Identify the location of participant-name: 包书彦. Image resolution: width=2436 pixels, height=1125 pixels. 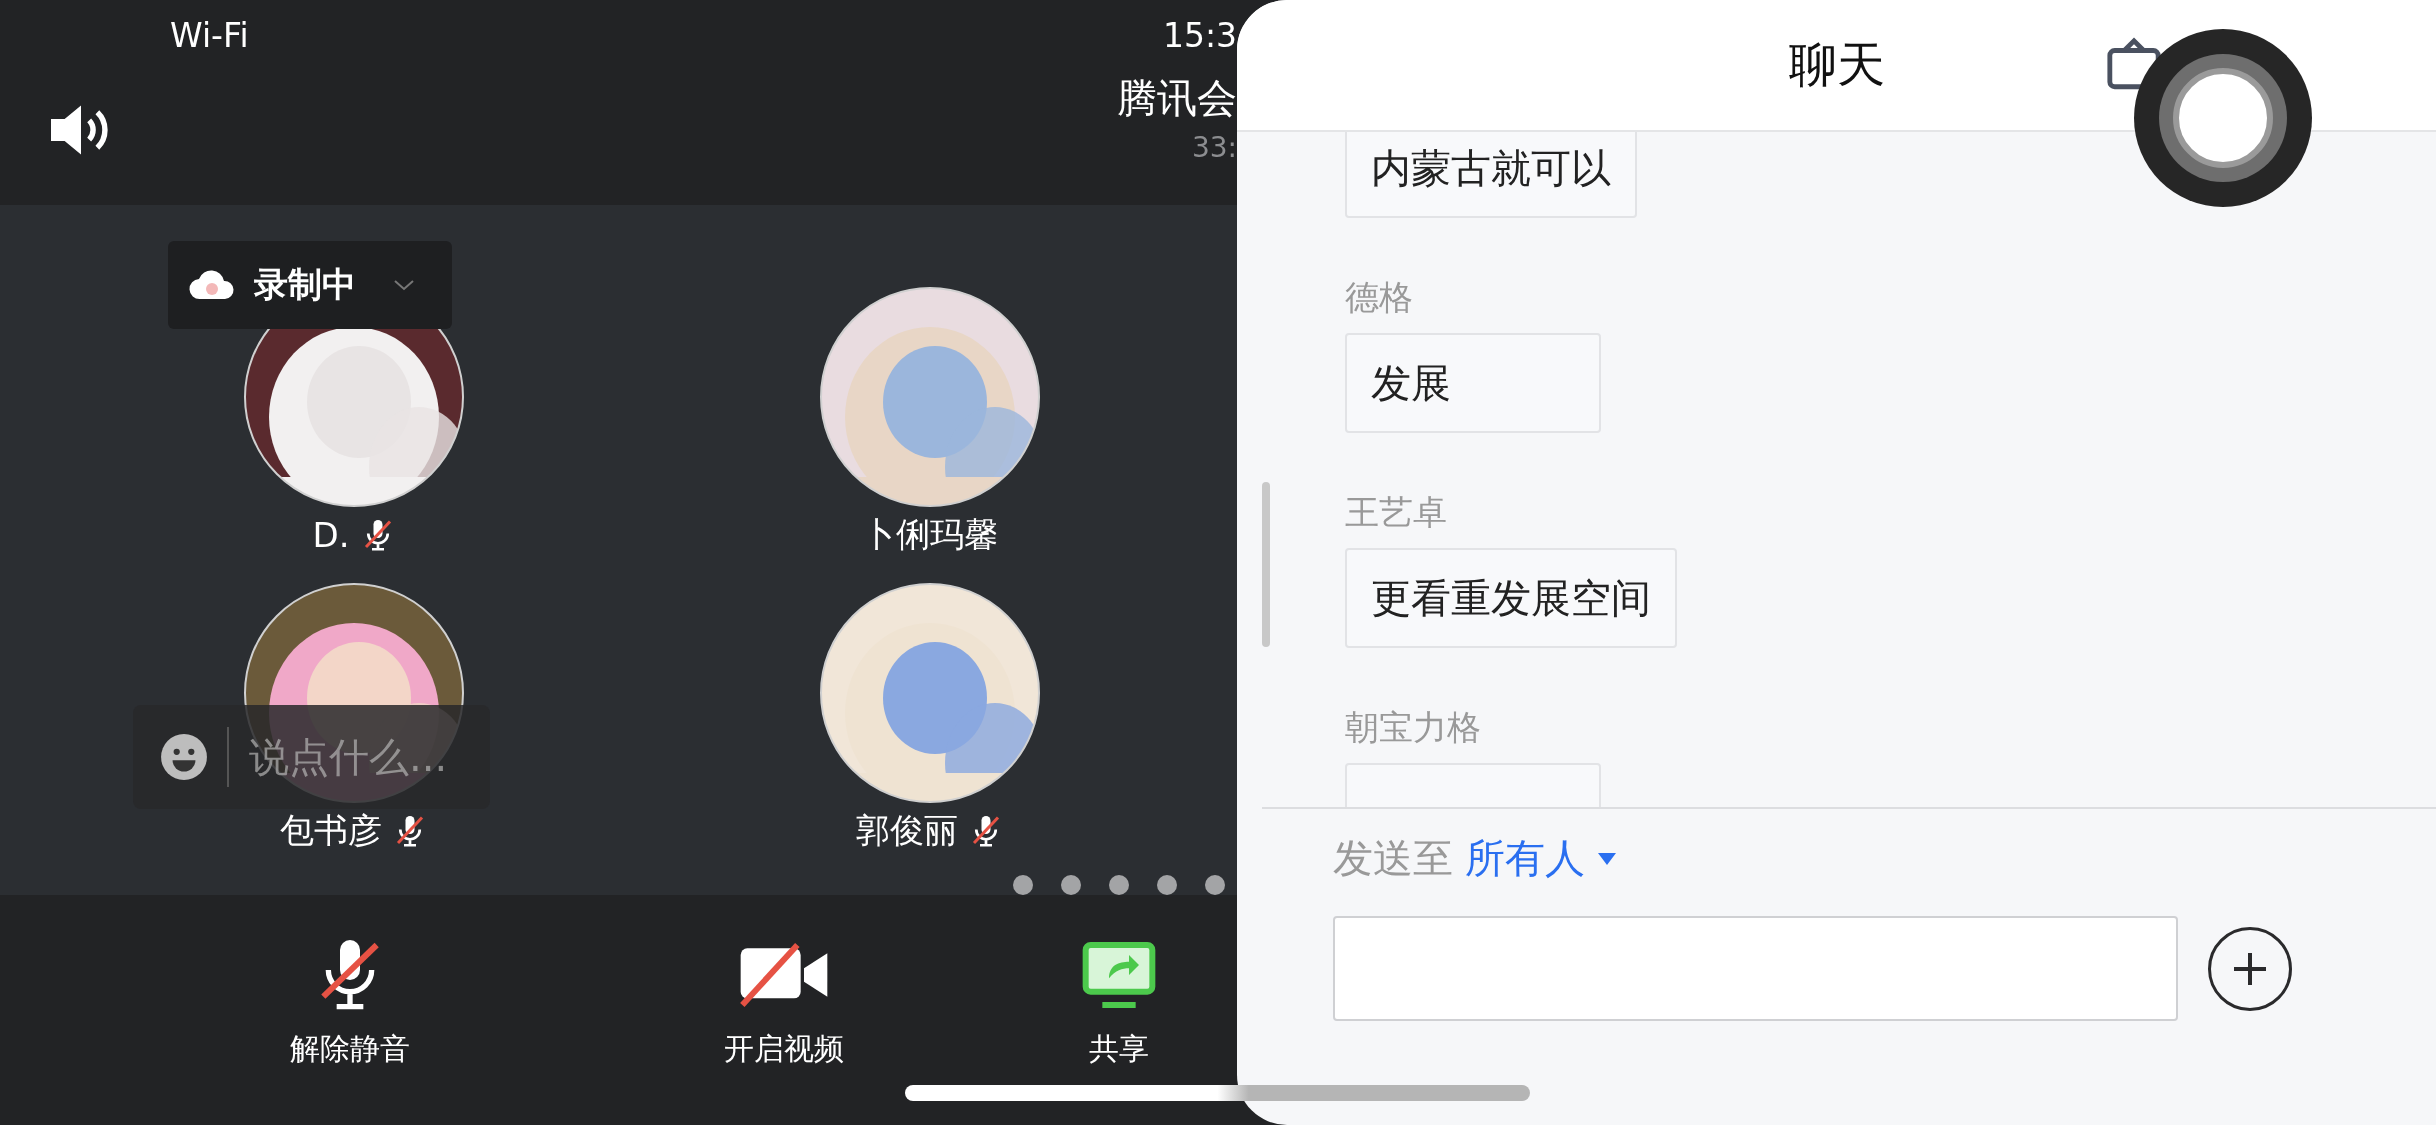
(331, 830).